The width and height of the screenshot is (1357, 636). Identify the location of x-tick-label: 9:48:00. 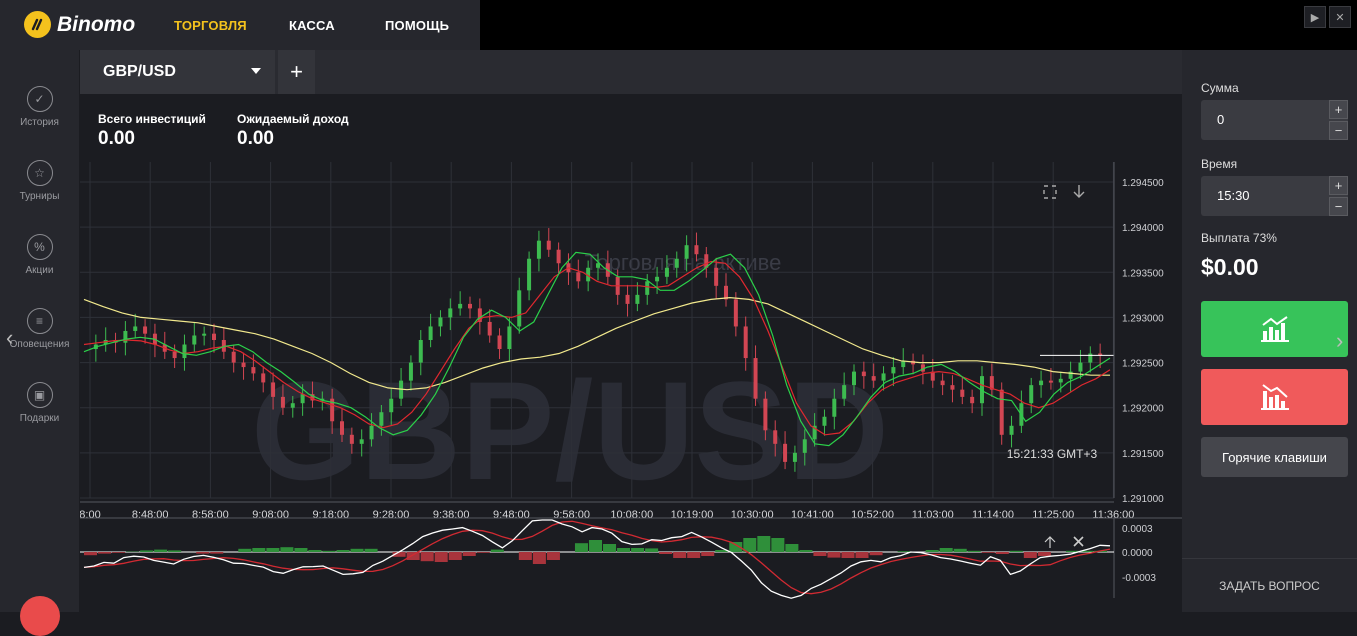
(511, 515).